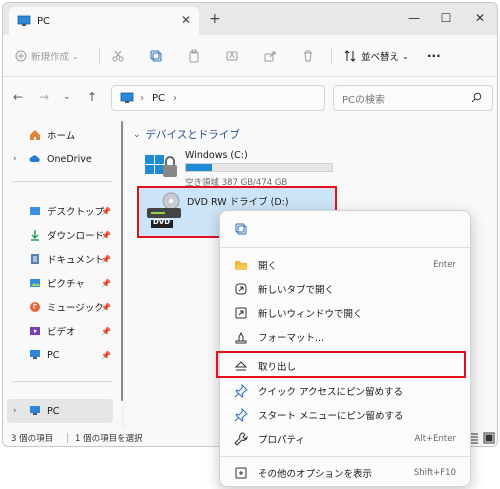 The height and width of the screenshot is (489, 500). What do you see at coordinates (35, 331) in the screenshot?
I see `video-icon` at bounding box center [35, 331].